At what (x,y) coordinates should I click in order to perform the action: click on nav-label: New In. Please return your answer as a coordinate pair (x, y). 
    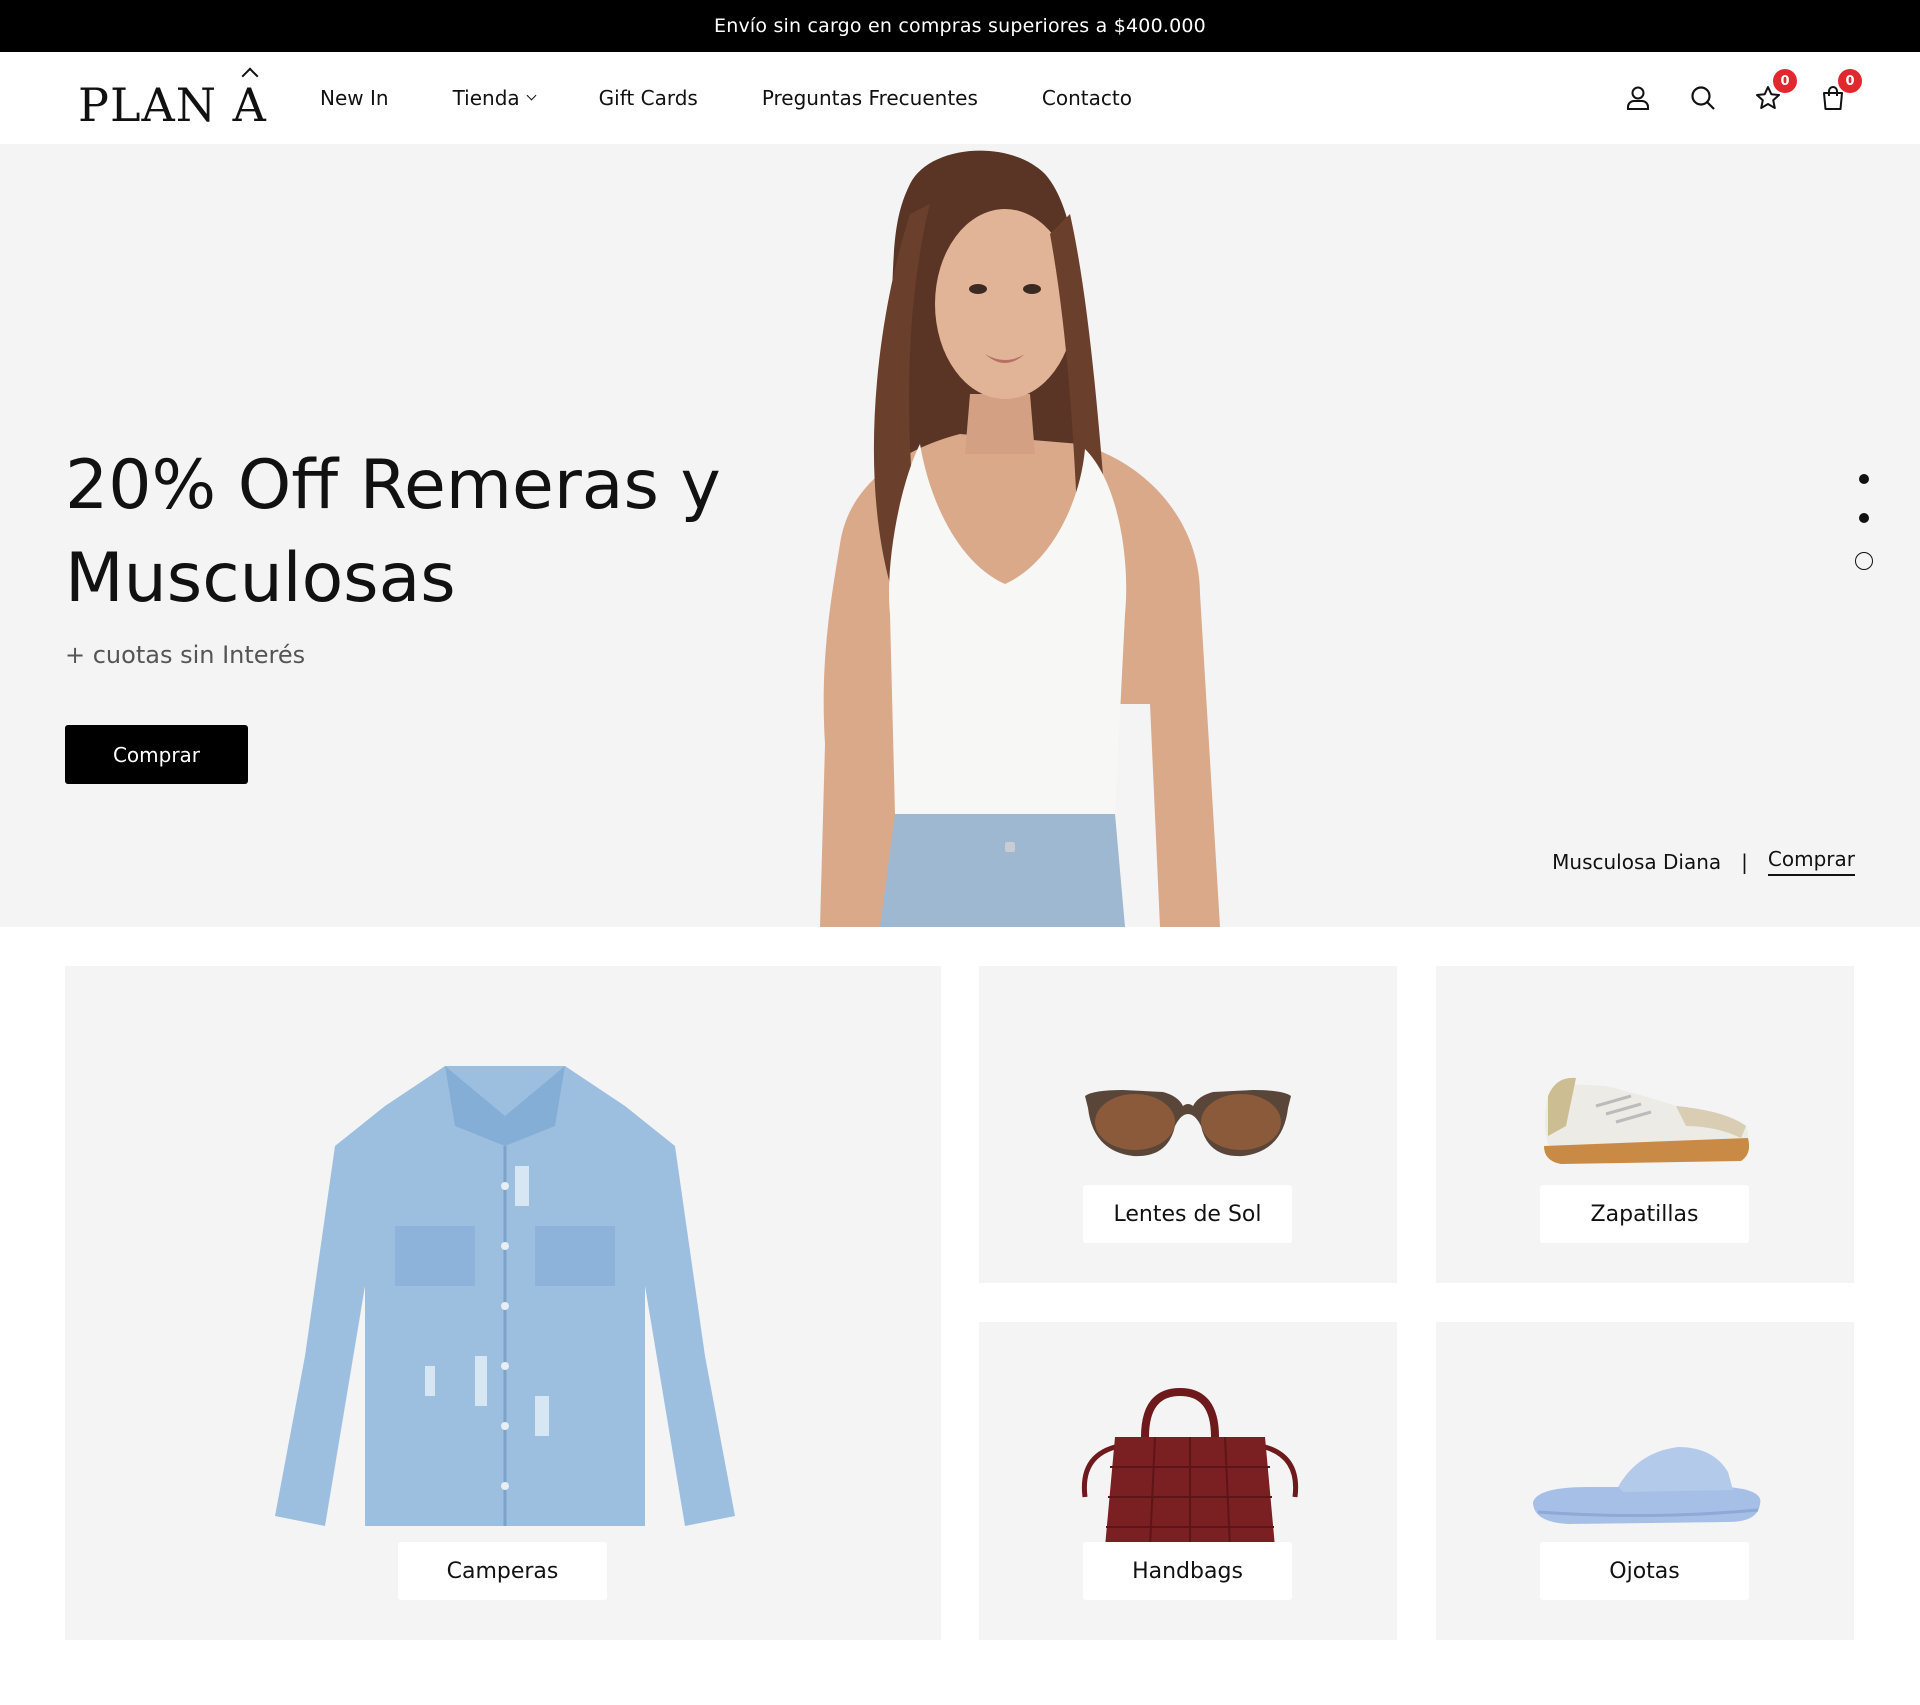
    Looking at the image, I should click on (354, 98).